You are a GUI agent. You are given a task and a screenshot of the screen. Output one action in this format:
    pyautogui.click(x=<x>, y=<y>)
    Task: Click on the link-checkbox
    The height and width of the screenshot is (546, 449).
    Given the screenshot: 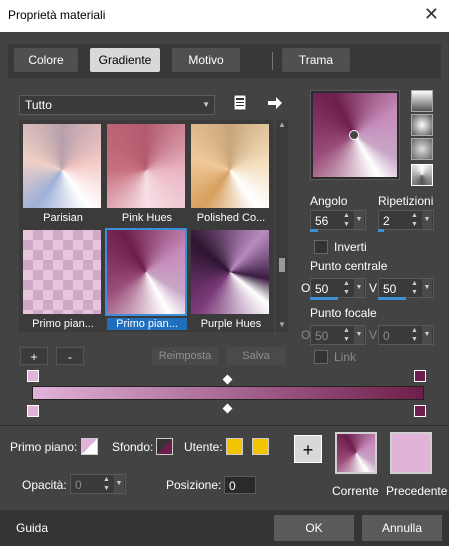 What is the action you would take?
    pyautogui.click(x=321, y=357)
    